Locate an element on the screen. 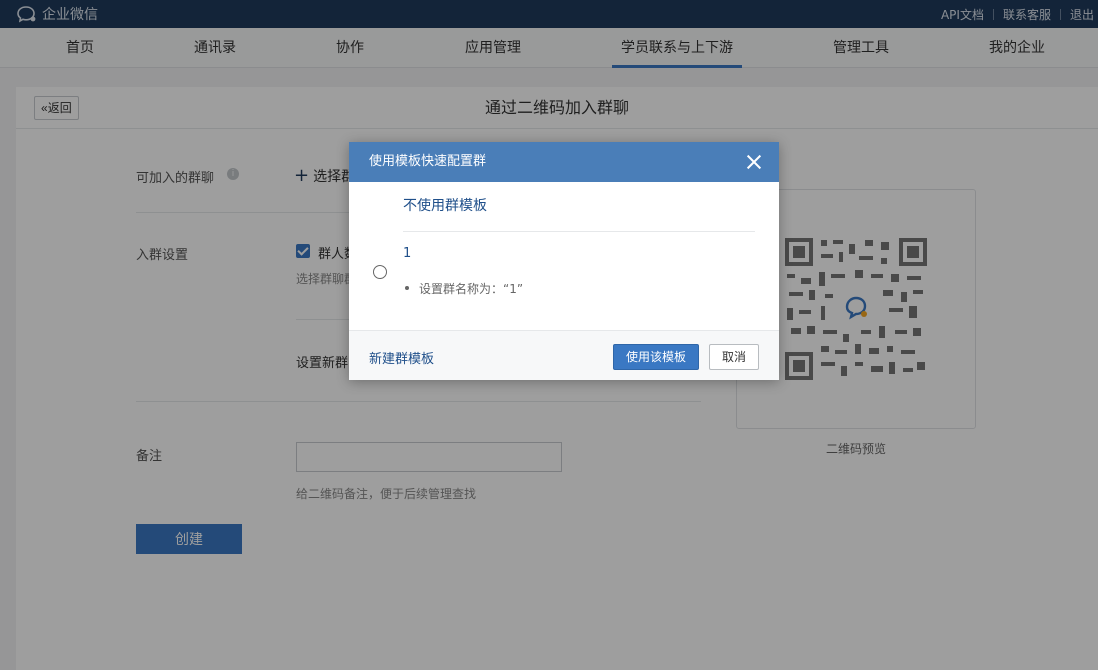 This screenshot has height=670, width=1098. new-template-link: 新建群模板 is located at coordinates (401, 357).